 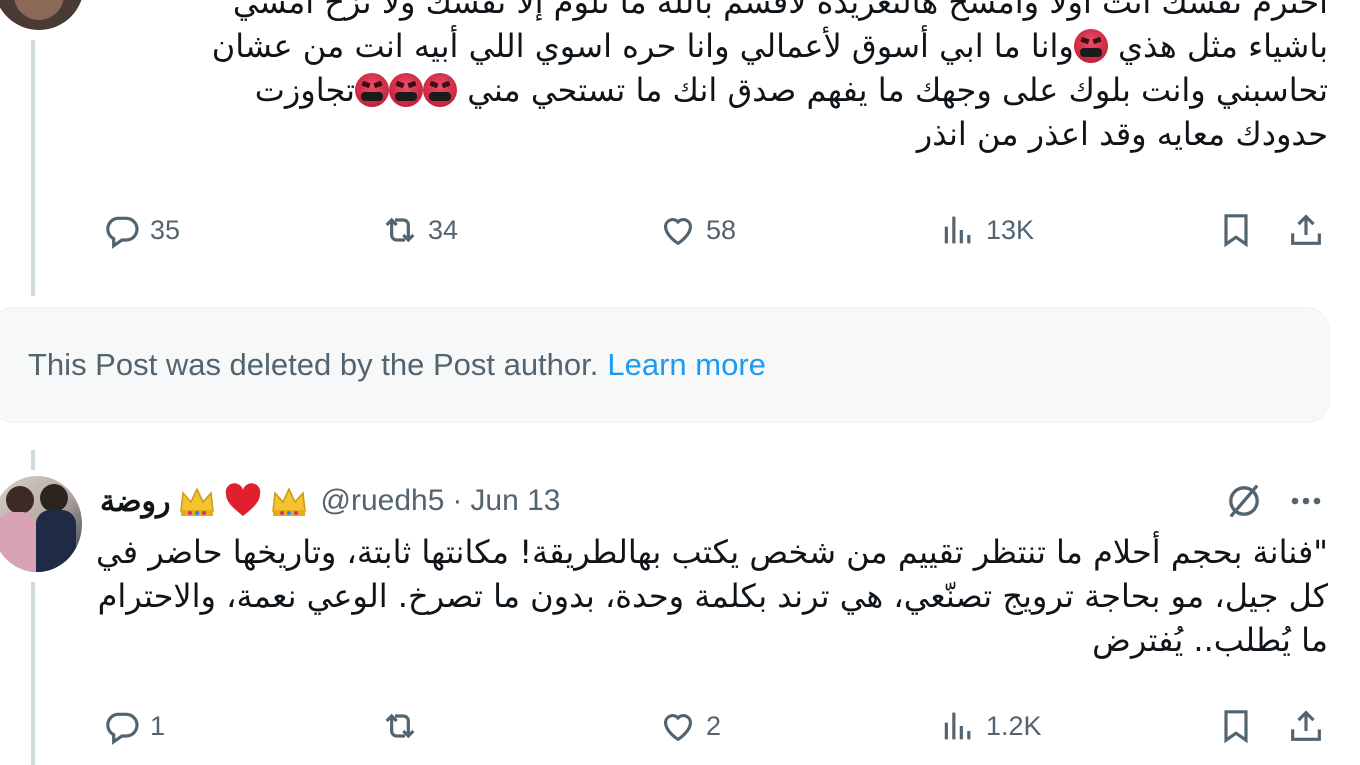 What do you see at coordinates (714, 725) in the screenshot?
I see `tweet2-like-count: 2` at bounding box center [714, 725].